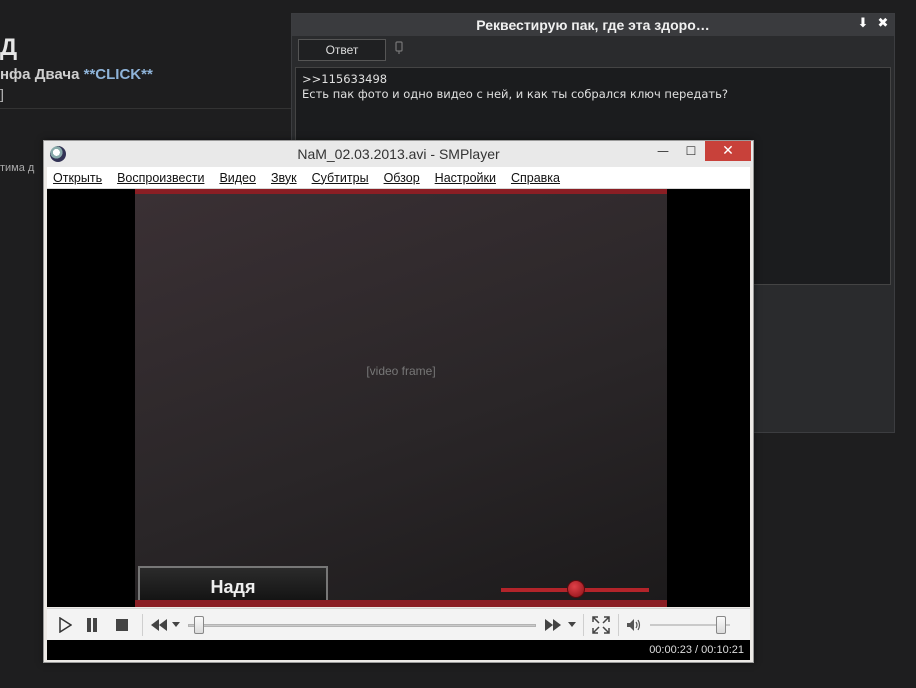 This screenshot has height=688, width=916. I want to click on forward-icon, so click(553, 625).